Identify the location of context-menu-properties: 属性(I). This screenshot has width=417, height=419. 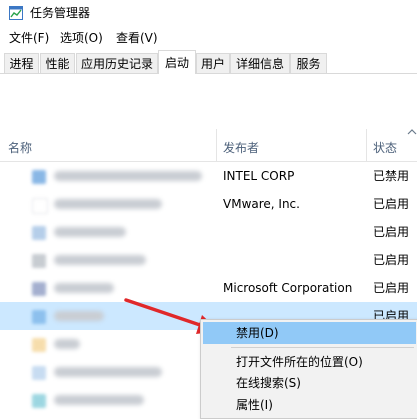
(309, 405).